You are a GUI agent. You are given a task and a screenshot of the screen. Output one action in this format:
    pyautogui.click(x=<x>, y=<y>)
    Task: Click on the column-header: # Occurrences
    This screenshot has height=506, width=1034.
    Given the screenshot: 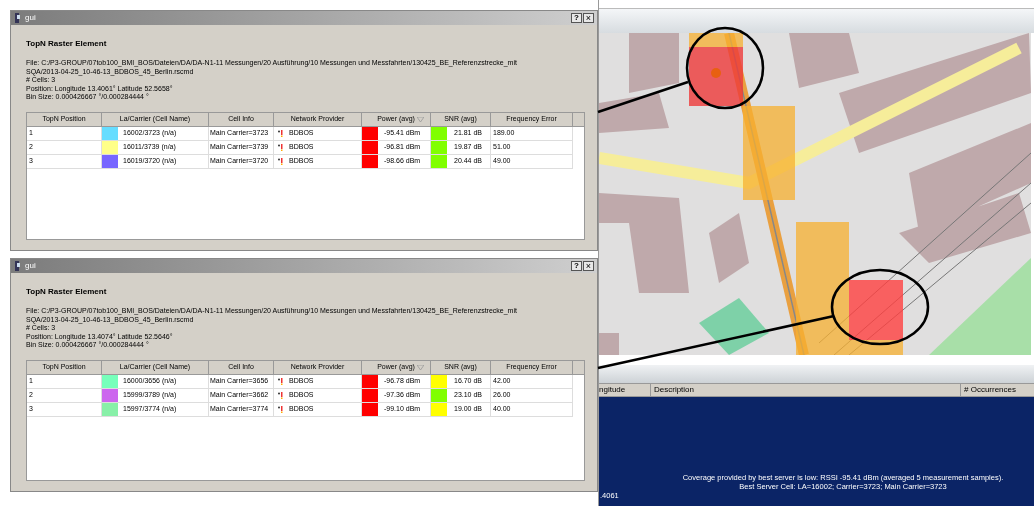 What is the action you would take?
    pyautogui.click(x=997, y=390)
    